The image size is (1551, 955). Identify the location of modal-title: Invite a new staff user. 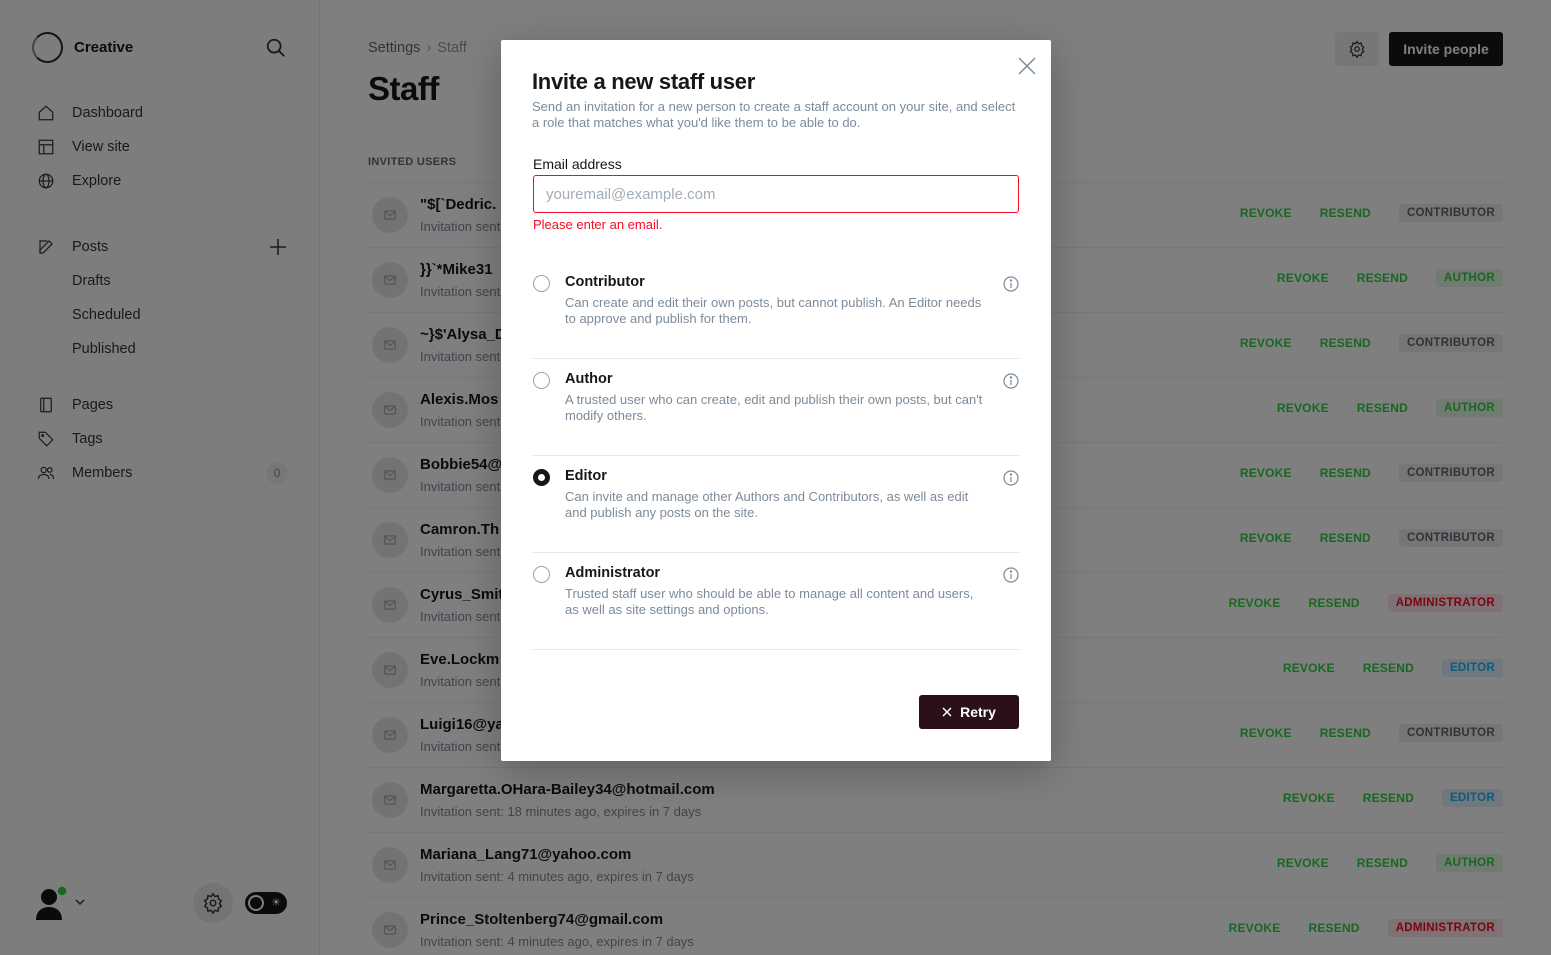
(643, 81).